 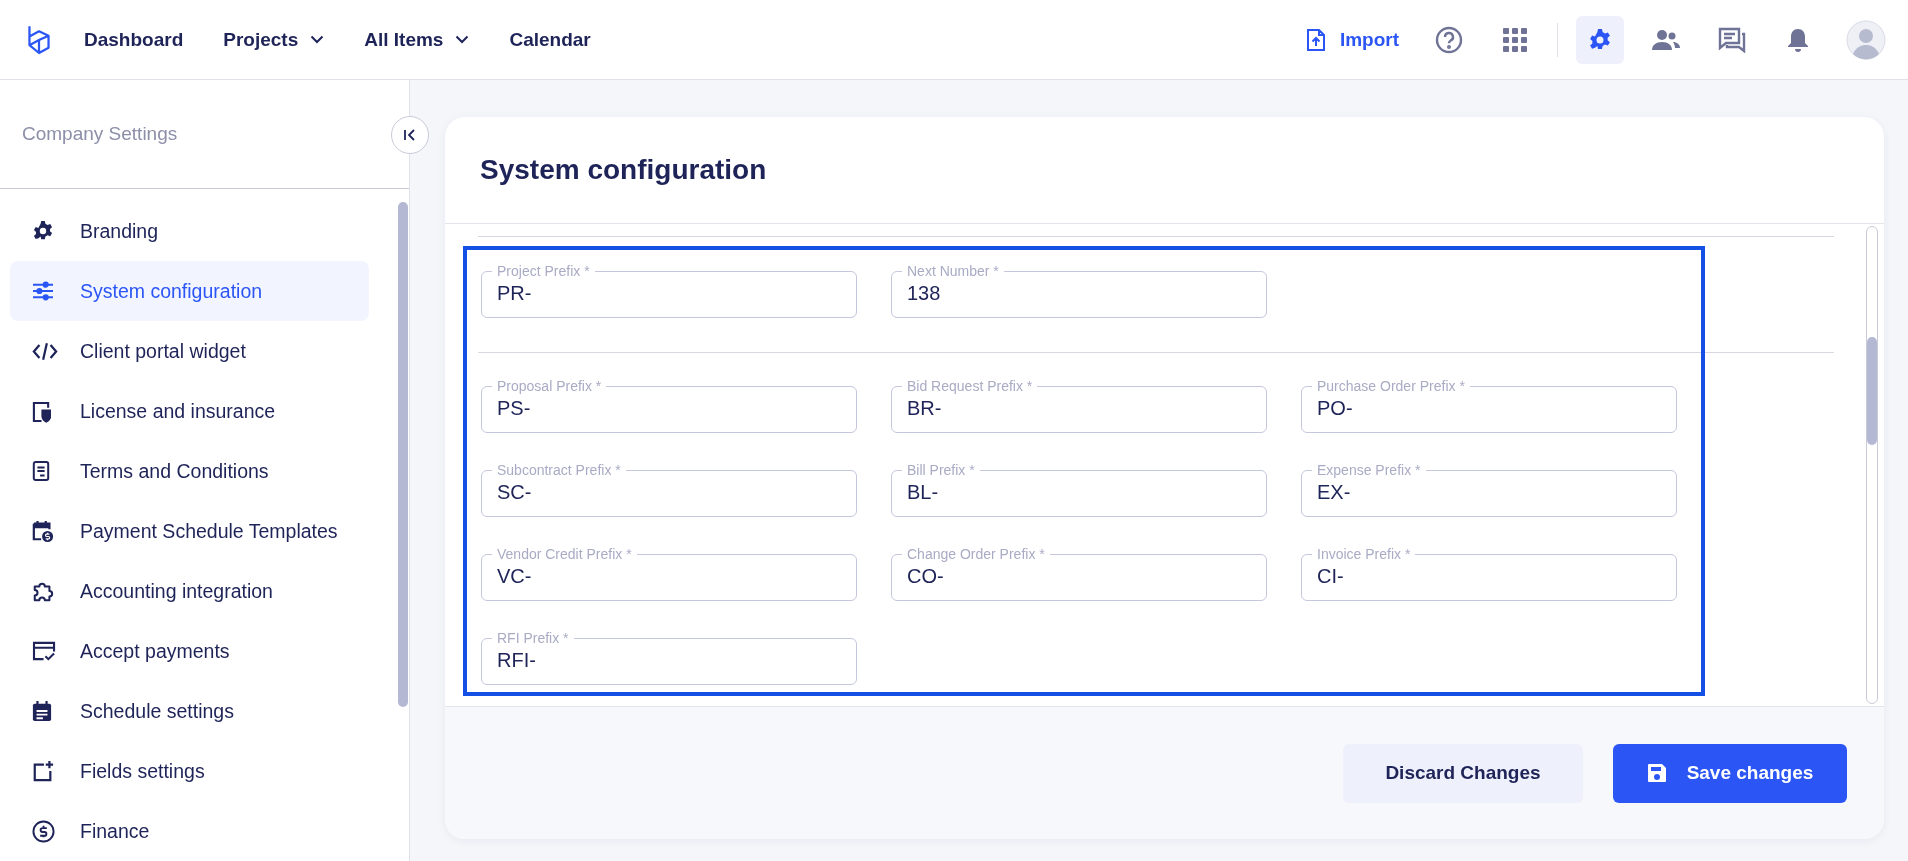 I want to click on input-field: CO-, so click(x=1079, y=576).